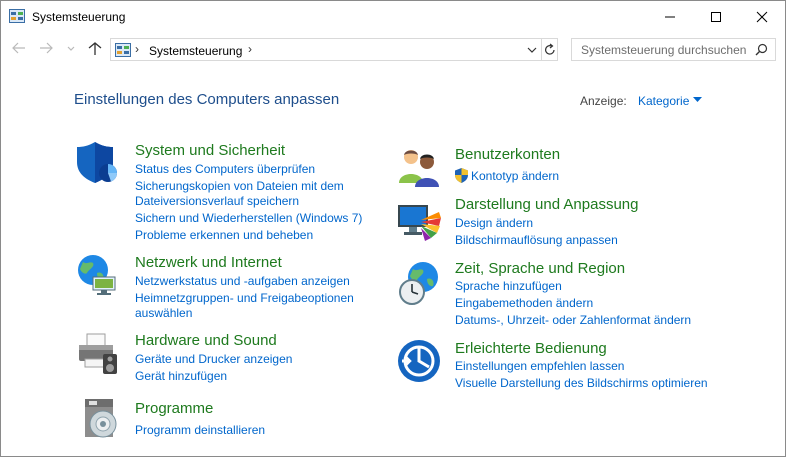 This screenshot has height=457, width=786. Describe the element at coordinates (97, 354) in the screenshot. I see `printer-icon` at that location.